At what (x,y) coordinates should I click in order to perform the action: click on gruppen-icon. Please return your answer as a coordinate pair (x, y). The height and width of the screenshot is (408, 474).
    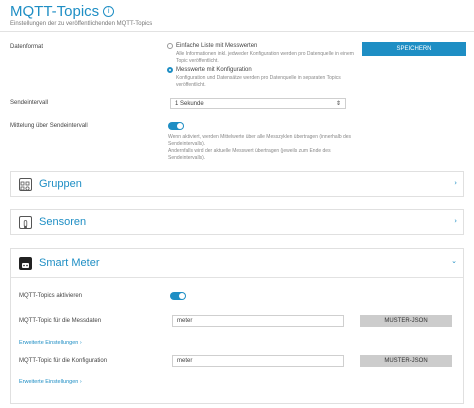
    Looking at the image, I should click on (25, 184).